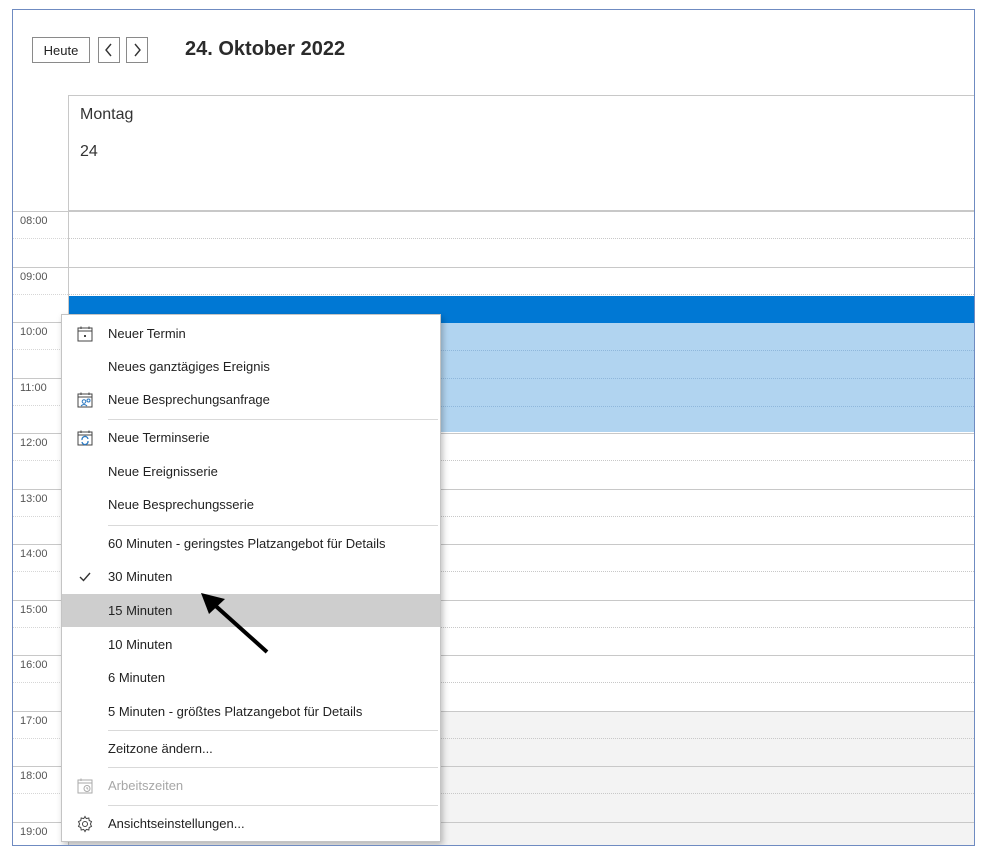 The height and width of the screenshot is (853, 986). I want to click on menu-item-label: 10 Minuten, so click(140, 644).